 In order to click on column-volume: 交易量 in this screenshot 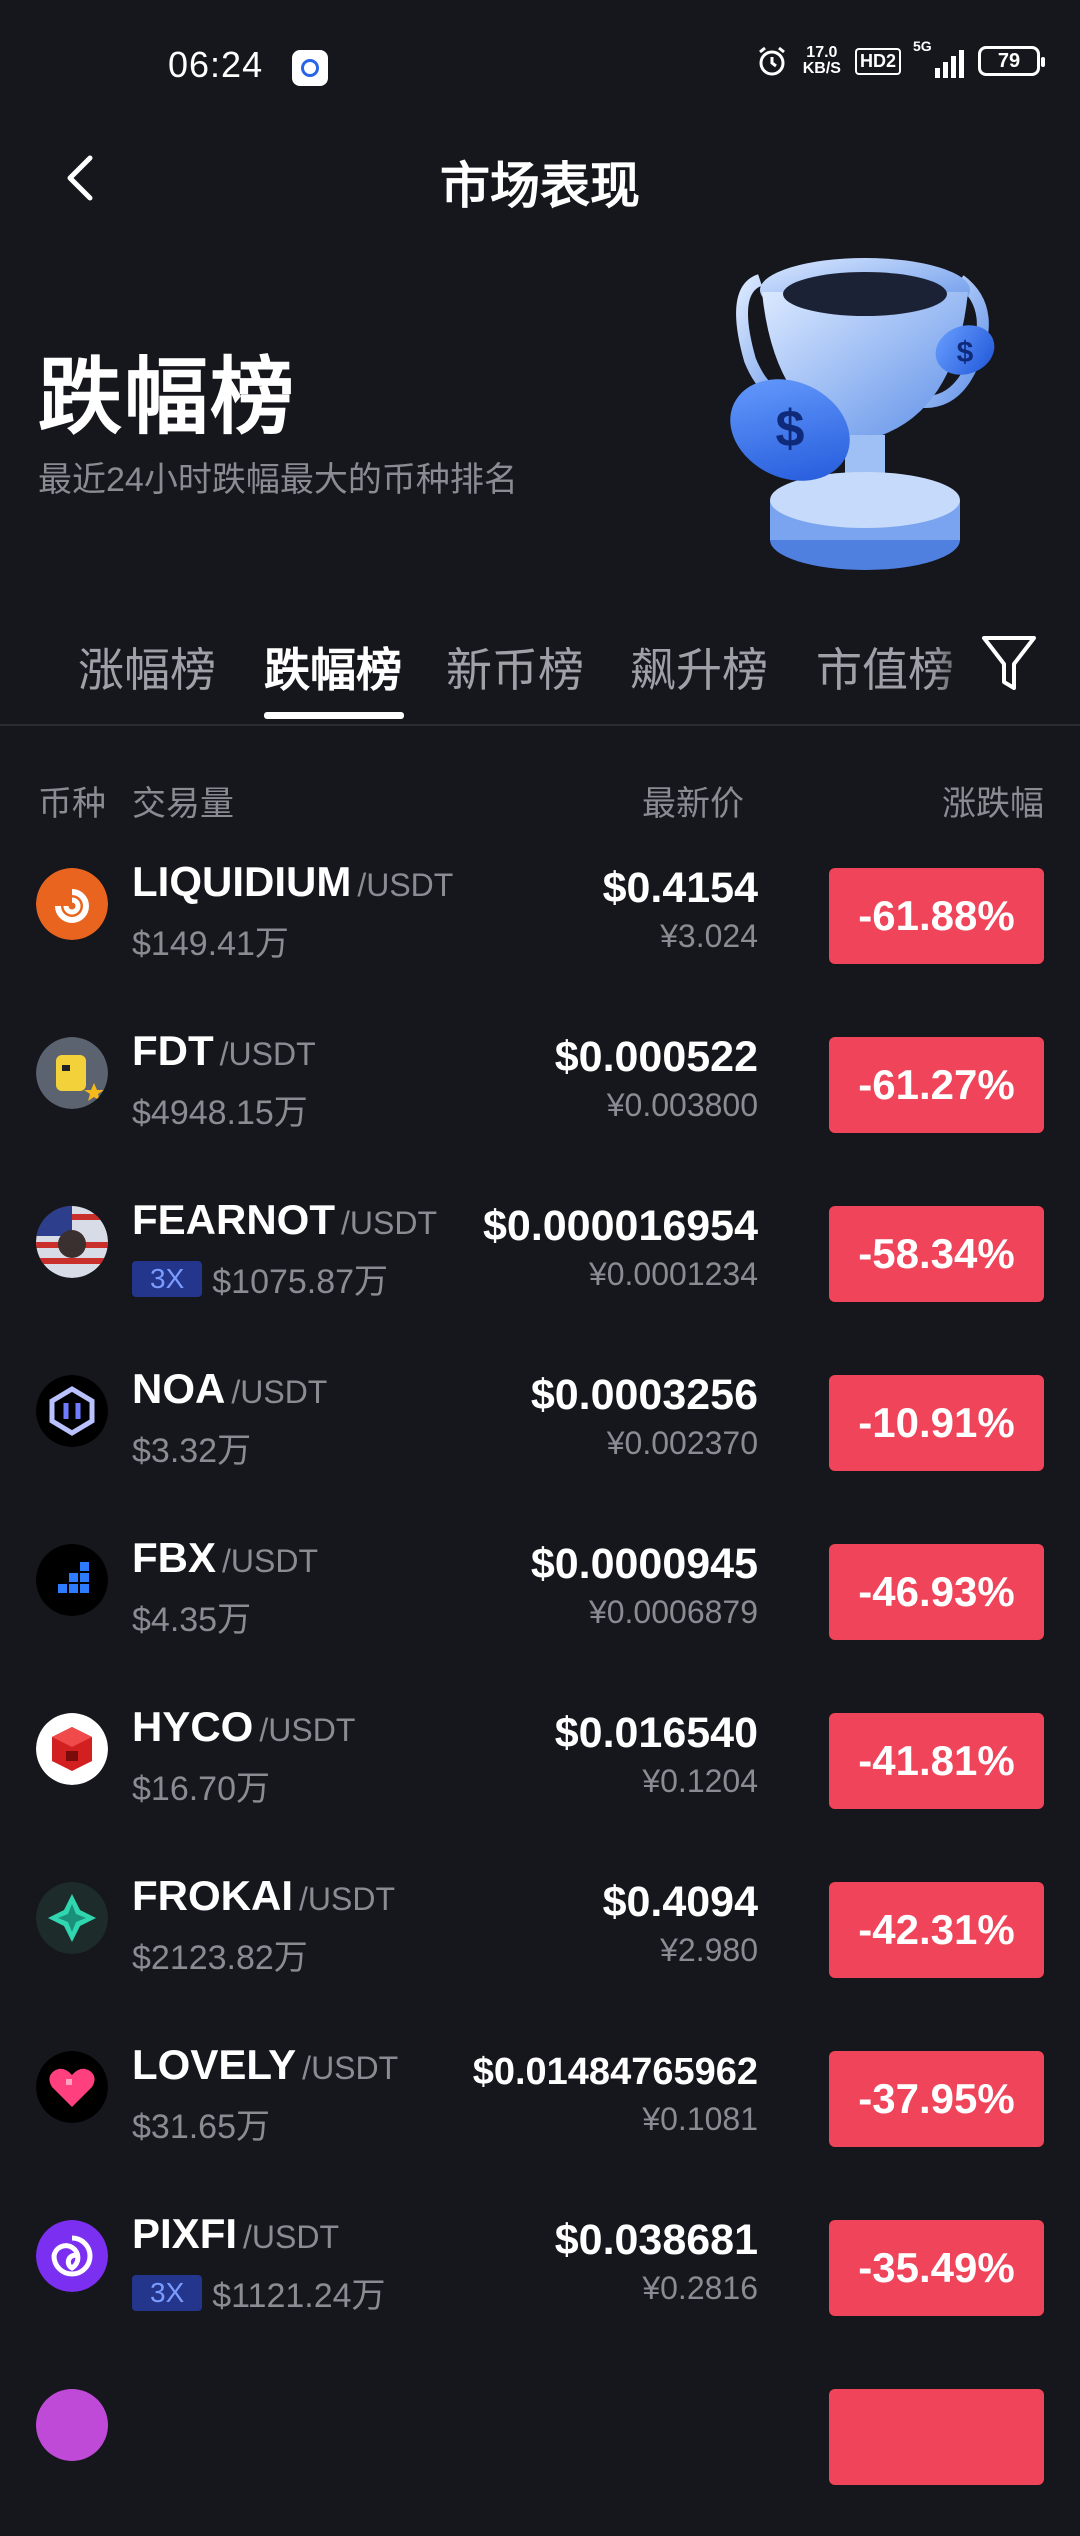, I will do `click(183, 800)`.